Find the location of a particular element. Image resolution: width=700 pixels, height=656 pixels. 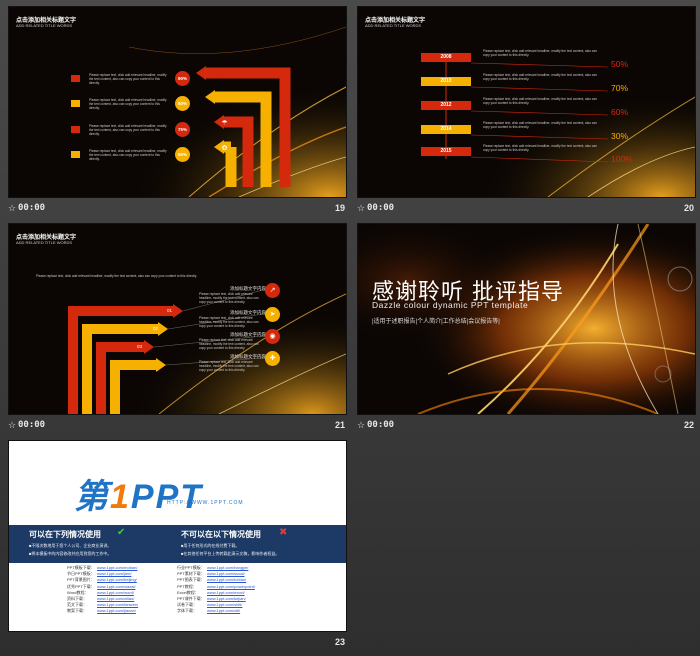

slide-footer: ☆ 00:00 20 is located at coordinates (525, 210).